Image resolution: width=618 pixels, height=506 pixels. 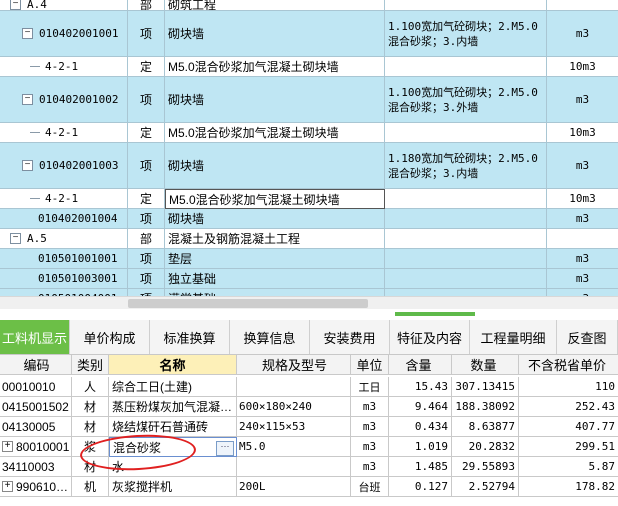 What do you see at coordinates (64, 259) in the screenshot?
I see `bill-code-cell: 010501001001` at bounding box center [64, 259].